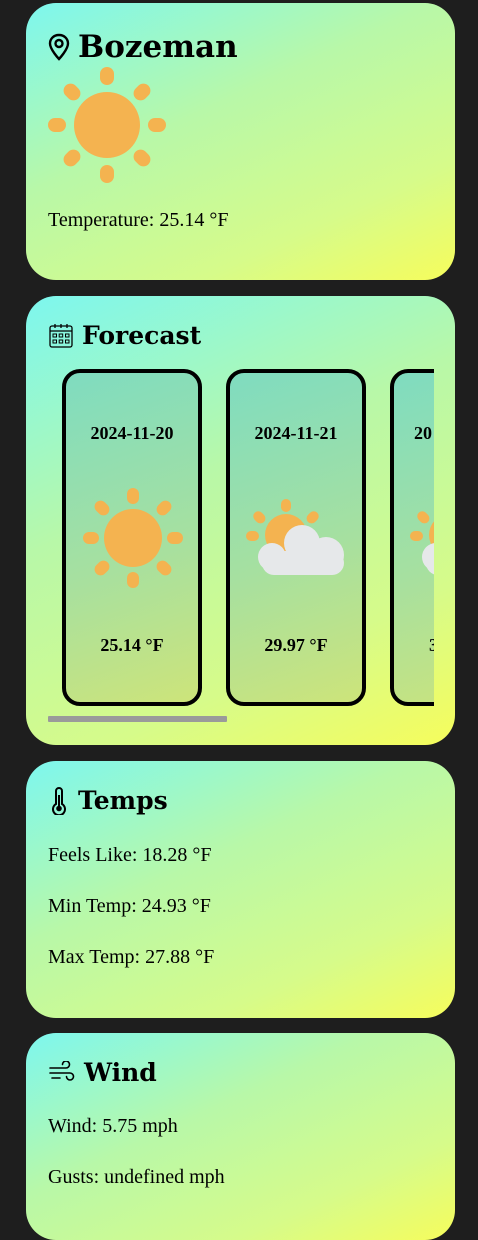 The image size is (478, 1240). I want to click on wind-title: Wind, so click(120, 1072).